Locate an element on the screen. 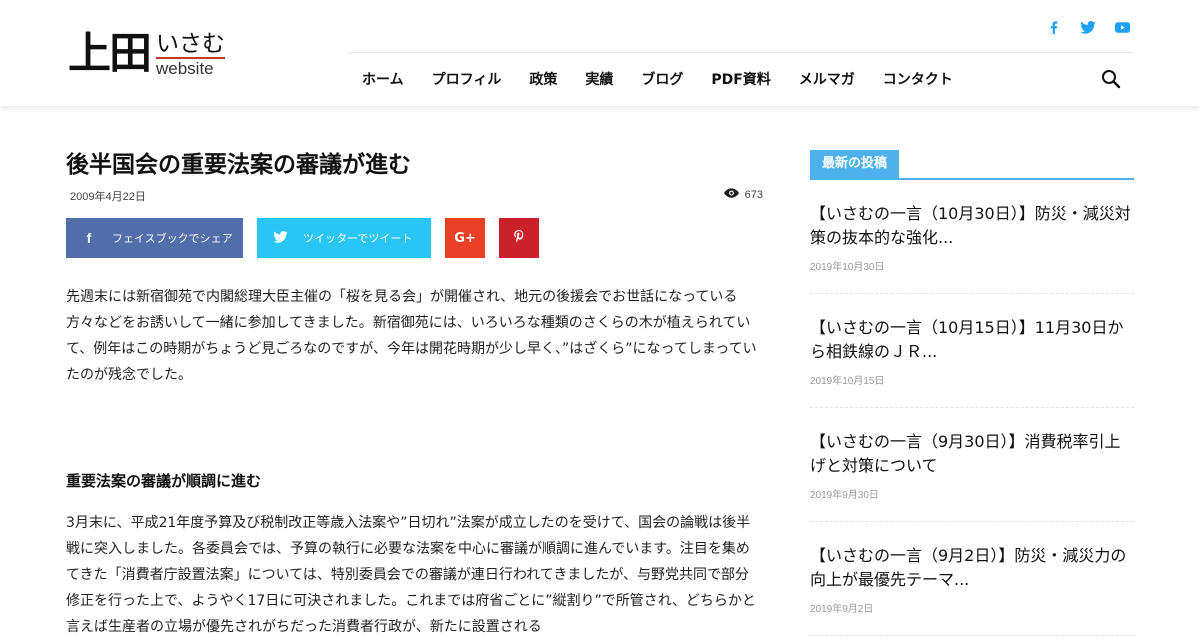 This screenshot has width=1200, height=640. article-title: 後半国会の重要法案の審議が進む is located at coordinates (238, 165).